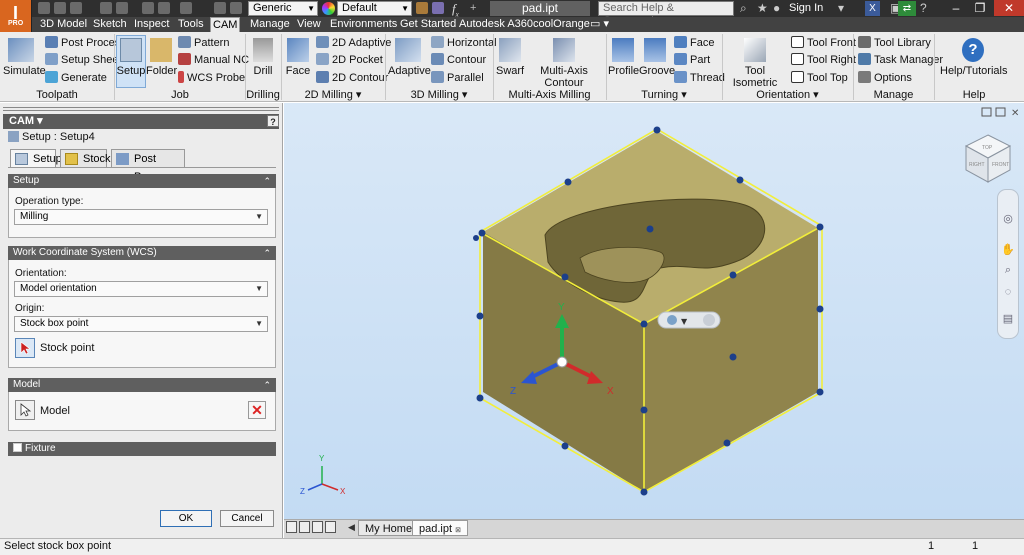 The image size is (1024, 555). What do you see at coordinates (1009, 8) in the screenshot?
I see `close-icon: ✕` at bounding box center [1009, 8].